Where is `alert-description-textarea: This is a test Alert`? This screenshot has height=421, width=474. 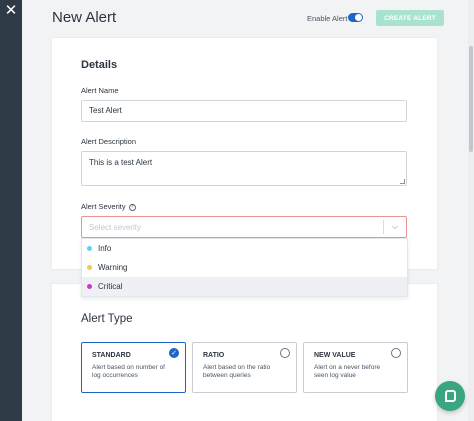 alert-description-textarea: This is a test Alert is located at coordinates (244, 168).